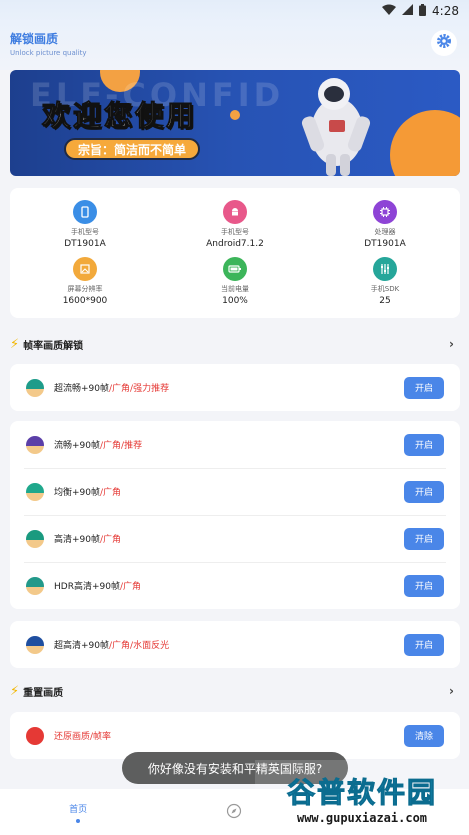  What do you see at coordinates (85, 289) in the screenshot?
I see `device-info-label: 屏幕分辨率` at bounding box center [85, 289].